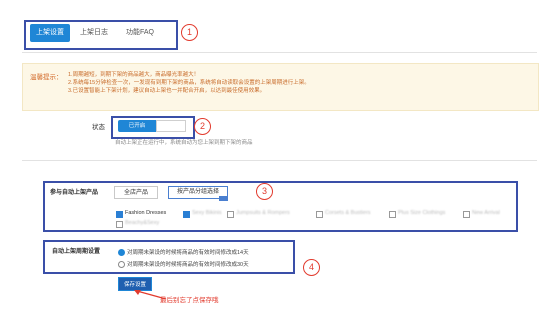 Image resolution: width=554 pixels, height=323 pixels. I want to click on notice-line-3: 3.已设置智能上下架计划，建议自动上架也一并配合开启，以达到最佳使用效果。, so click(167, 91).